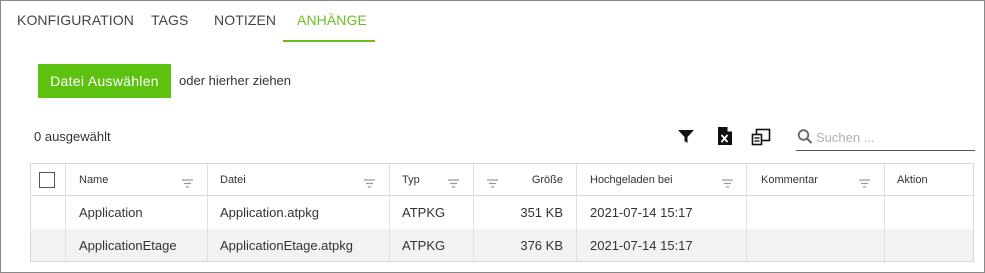  I want to click on cell-name: Application, so click(111, 212).